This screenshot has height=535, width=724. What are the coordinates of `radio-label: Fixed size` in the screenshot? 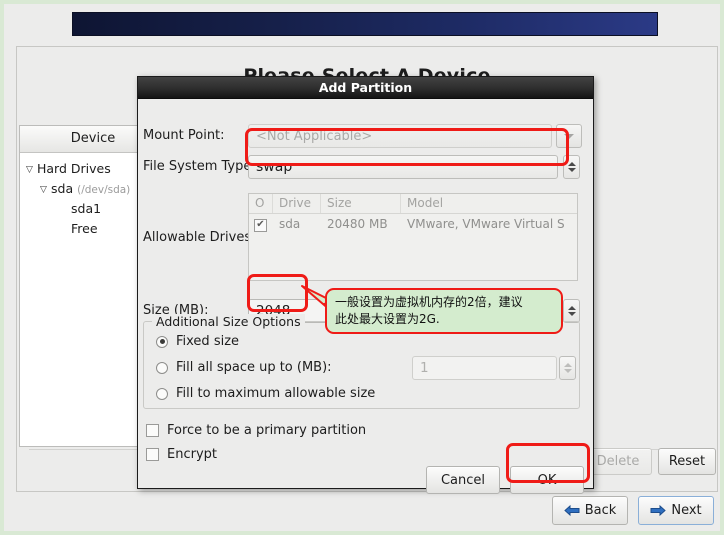 It's located at (208, 341).